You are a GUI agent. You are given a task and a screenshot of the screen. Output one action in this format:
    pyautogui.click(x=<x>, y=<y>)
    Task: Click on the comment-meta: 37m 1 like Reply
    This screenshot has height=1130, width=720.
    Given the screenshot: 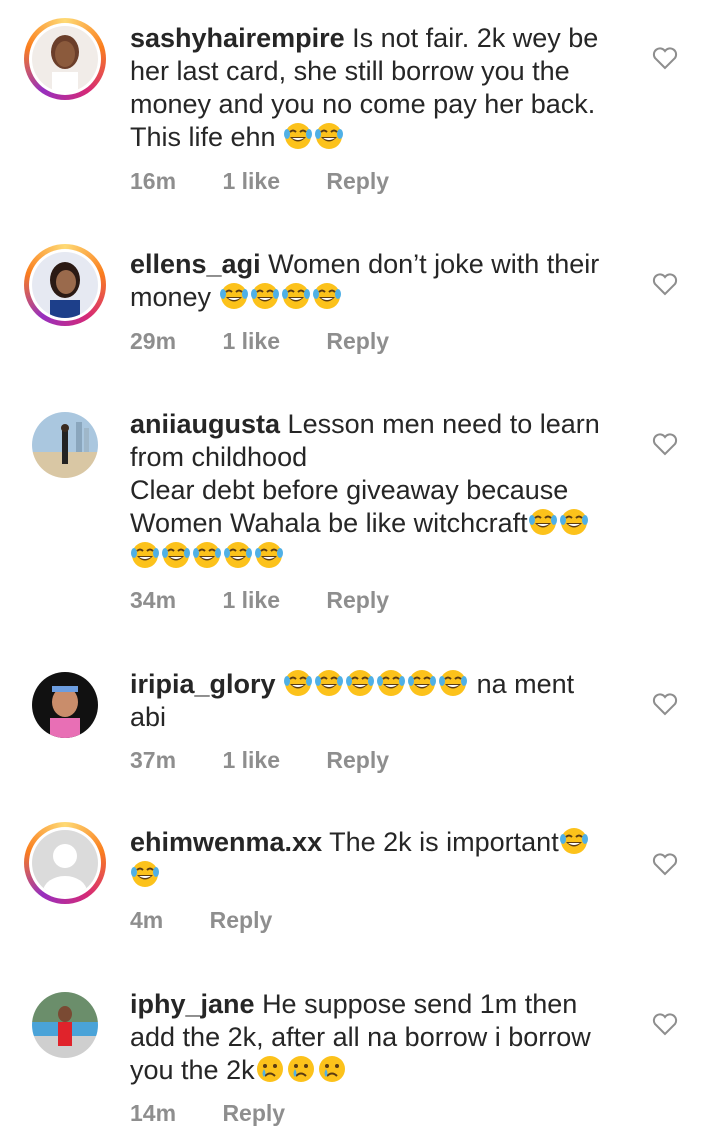 What is the action you would take?
    pyautogui.click(x=279, y=760)
    